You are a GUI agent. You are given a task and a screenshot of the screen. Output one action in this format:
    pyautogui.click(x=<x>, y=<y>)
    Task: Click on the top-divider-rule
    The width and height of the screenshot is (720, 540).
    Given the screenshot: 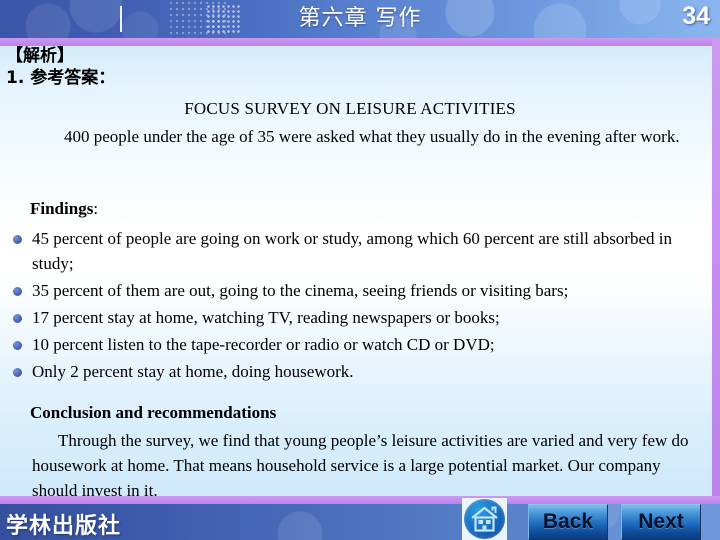 What is the action you would take?
    pyautogui.click(x=360, y=42)
    